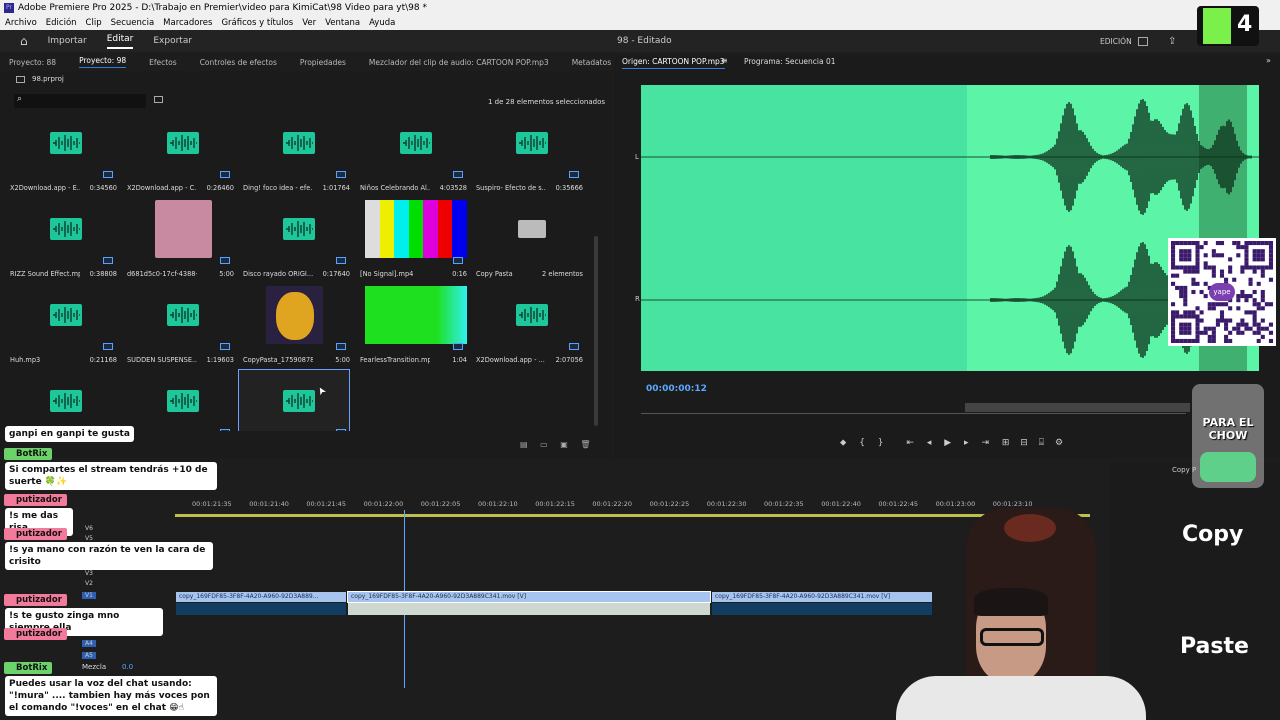 The width and height of the screenshot is (1280, 720). Describe the element at coordinates (547, 102) in the screenshot. I see `selection-status: 1 de 28 elementos seleccionados` at that location.